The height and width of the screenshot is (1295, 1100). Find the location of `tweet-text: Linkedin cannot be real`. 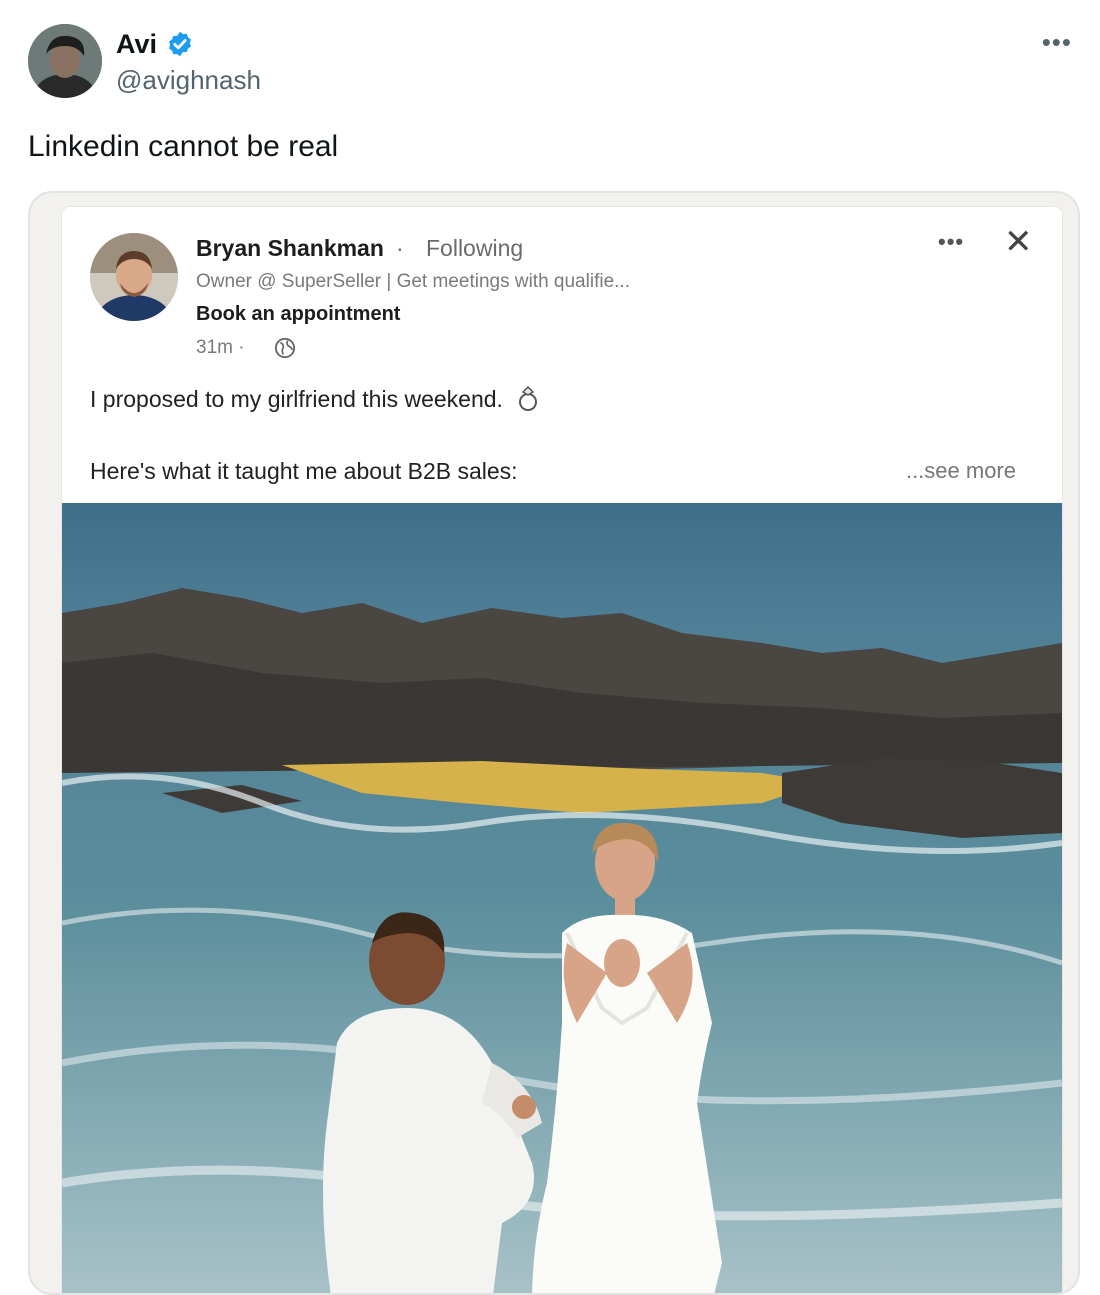

tweet-text: Linkedin cannot be real is located at coordinates (183, 146).